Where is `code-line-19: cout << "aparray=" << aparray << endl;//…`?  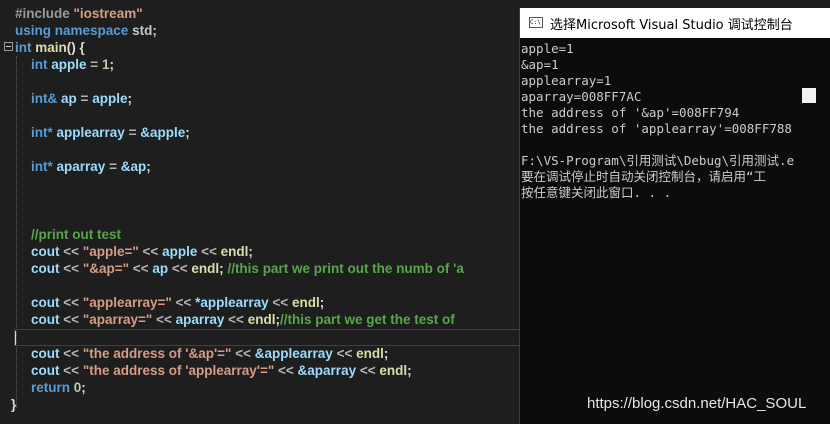
code-line-19: cout << "aparray=" << aparray << endl;//… is located at coordinates (227, 319).